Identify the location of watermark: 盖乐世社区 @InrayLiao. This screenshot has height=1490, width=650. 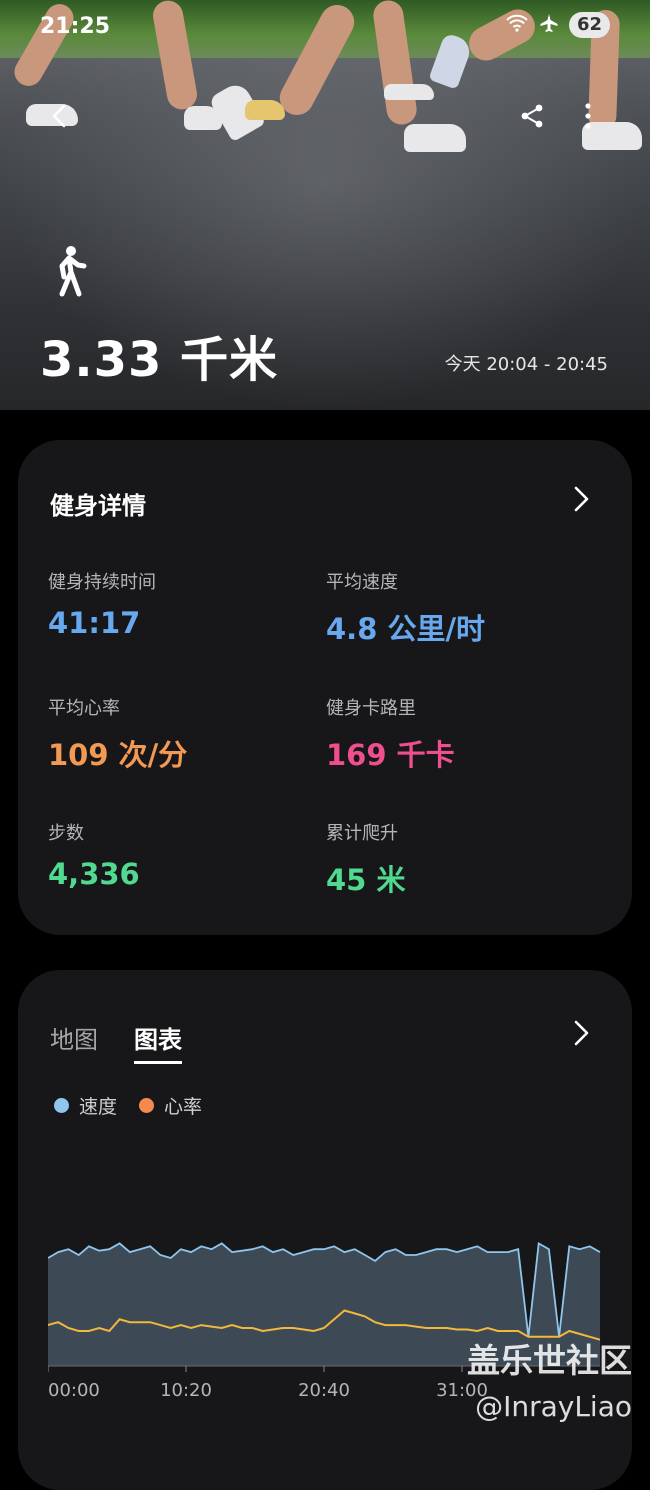
(549, 1378).